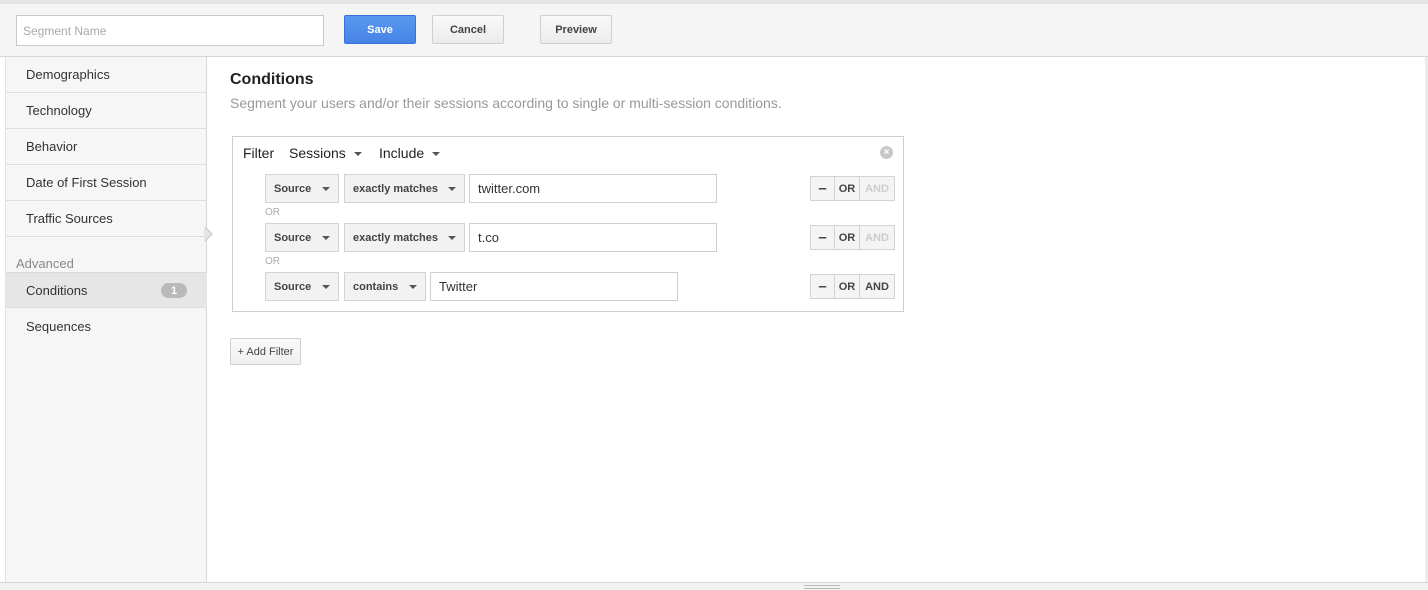 Image resolution: width=1428 pixels, height=590 pixels. Describe the element at coordinates (272, 79) in the screenshot. I see `page-title: Conditions` at that location.